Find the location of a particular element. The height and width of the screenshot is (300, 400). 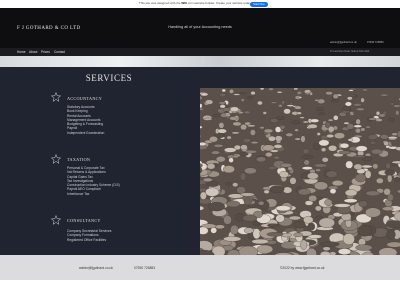

nav-item-about: About is located at coordinates (33, 52).